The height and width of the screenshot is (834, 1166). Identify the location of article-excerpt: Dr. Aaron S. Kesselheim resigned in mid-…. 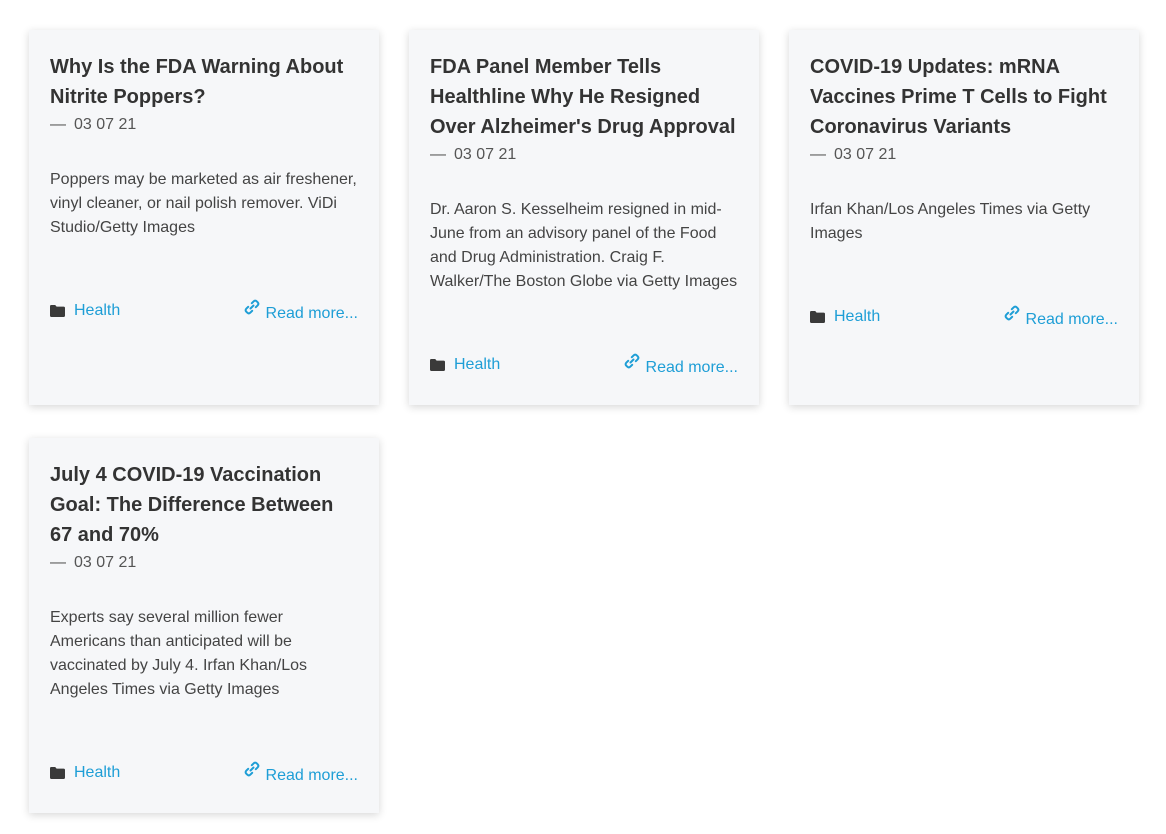
(584, 245).